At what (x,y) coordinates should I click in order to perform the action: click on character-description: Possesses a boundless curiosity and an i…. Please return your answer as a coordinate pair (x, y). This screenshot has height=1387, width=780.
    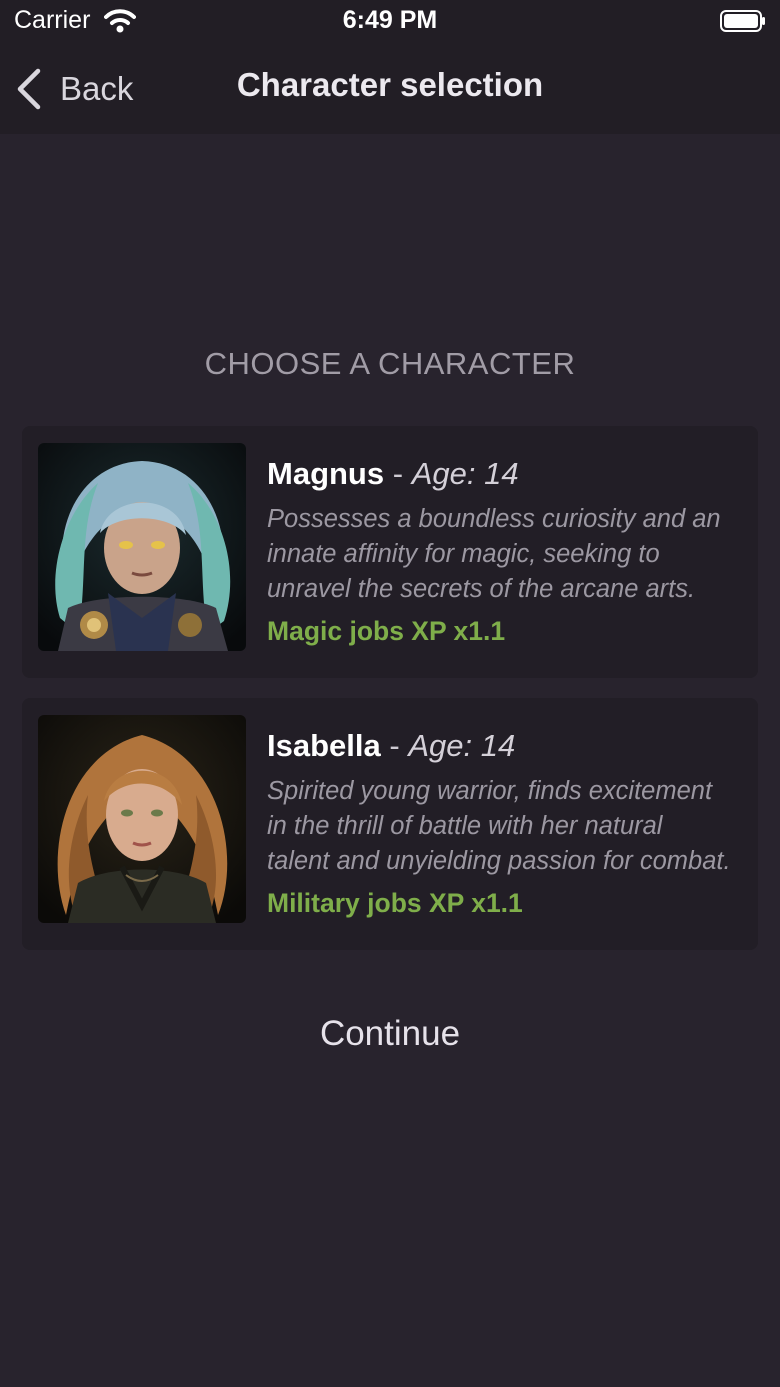
    Looking at the image, I should click on (511, 554).